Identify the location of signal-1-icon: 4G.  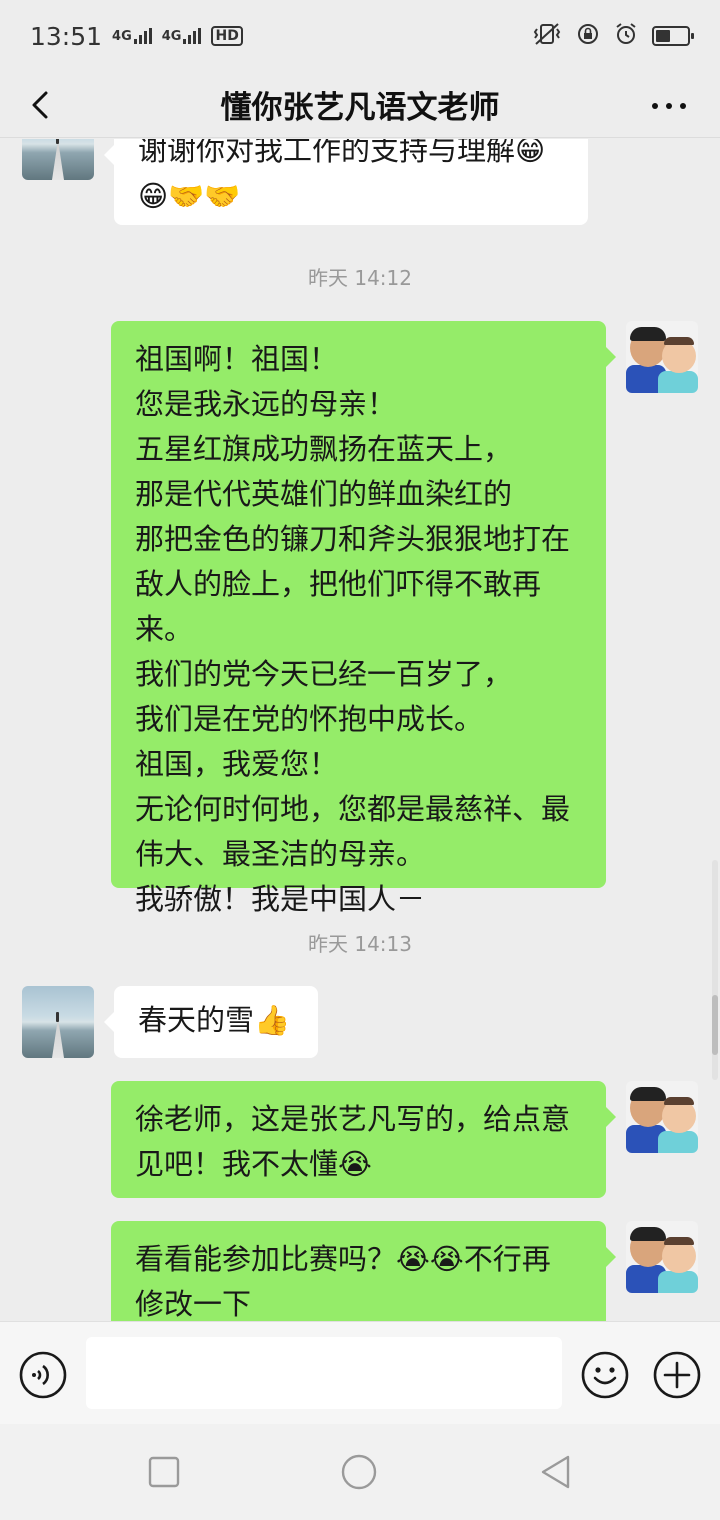
(132, 36).